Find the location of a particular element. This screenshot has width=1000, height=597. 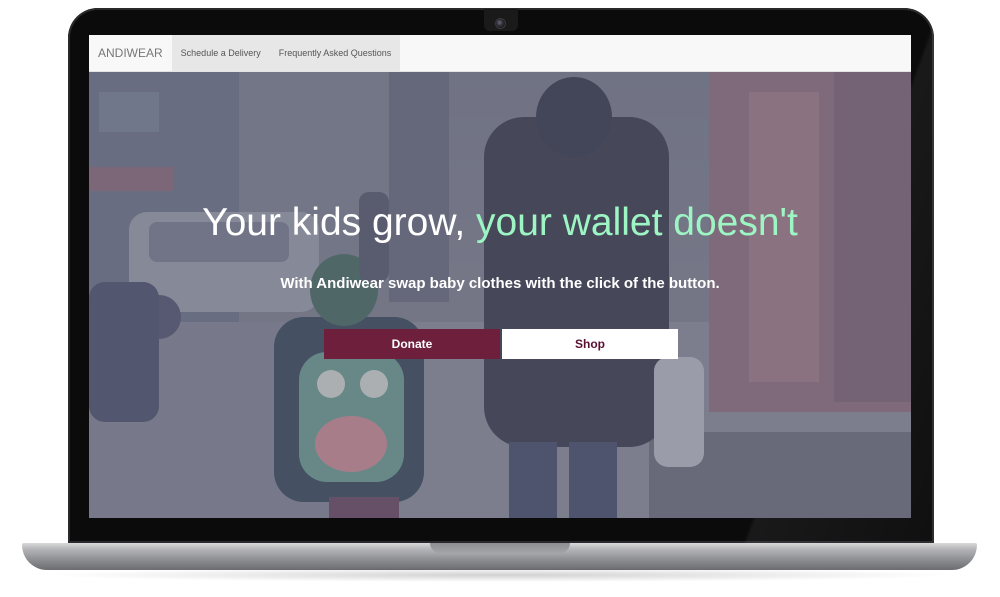

brand-logo-link: ANDIWEAR is located at coordinates (130, 53).